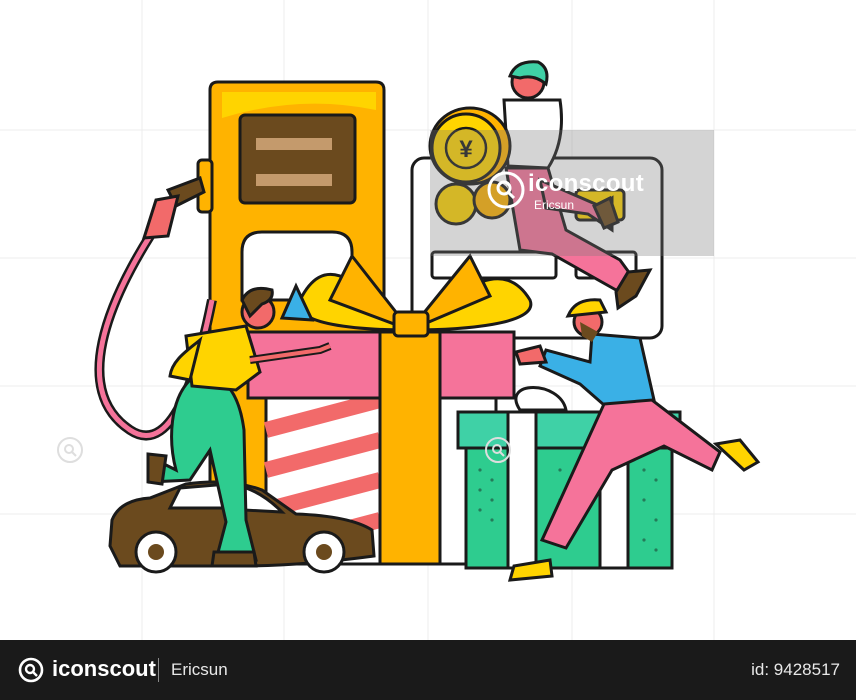  Describe the element at coordinates (158, 670) in the screenshot. I see `footer-divider` at that location.